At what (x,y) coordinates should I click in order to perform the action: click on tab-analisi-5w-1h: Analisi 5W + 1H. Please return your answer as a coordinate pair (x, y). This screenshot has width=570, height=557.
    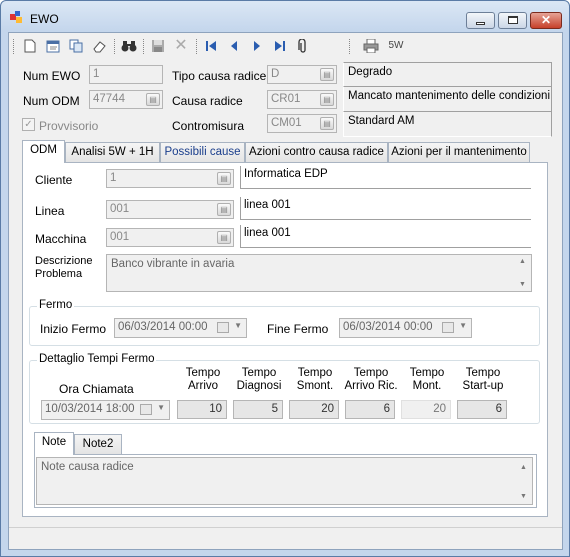
    Looking at the image, I should click on (112, 152).